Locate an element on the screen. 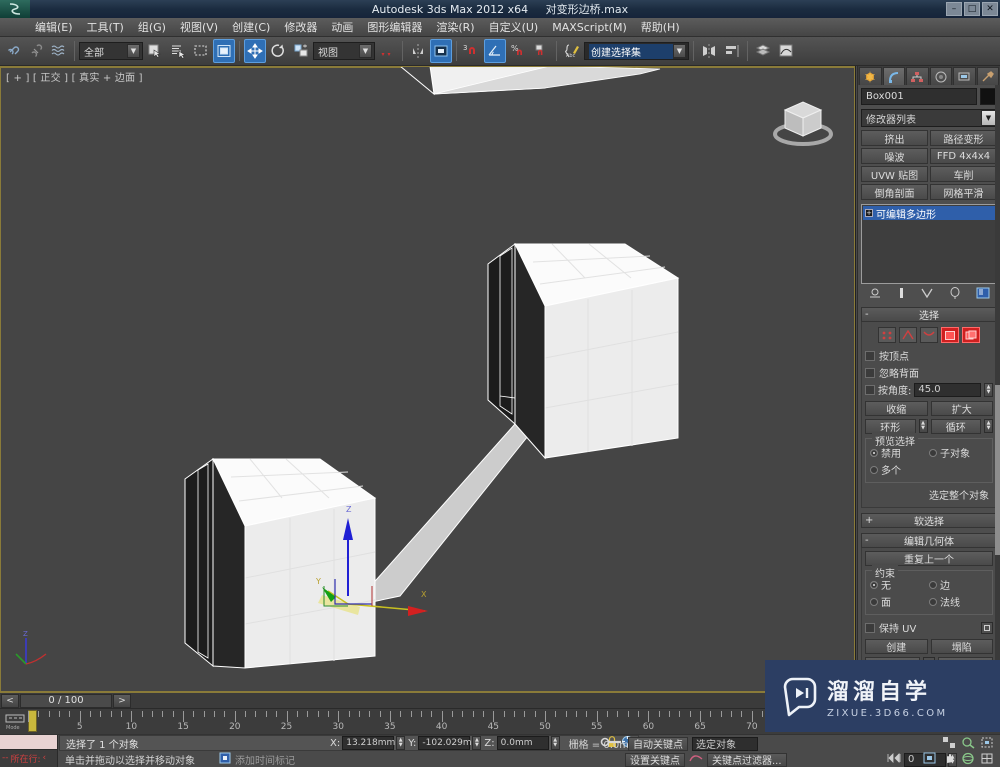 The height and width of the screenshot is (767, 1000). select-rotate-icon is located at coordinates (278, 51).